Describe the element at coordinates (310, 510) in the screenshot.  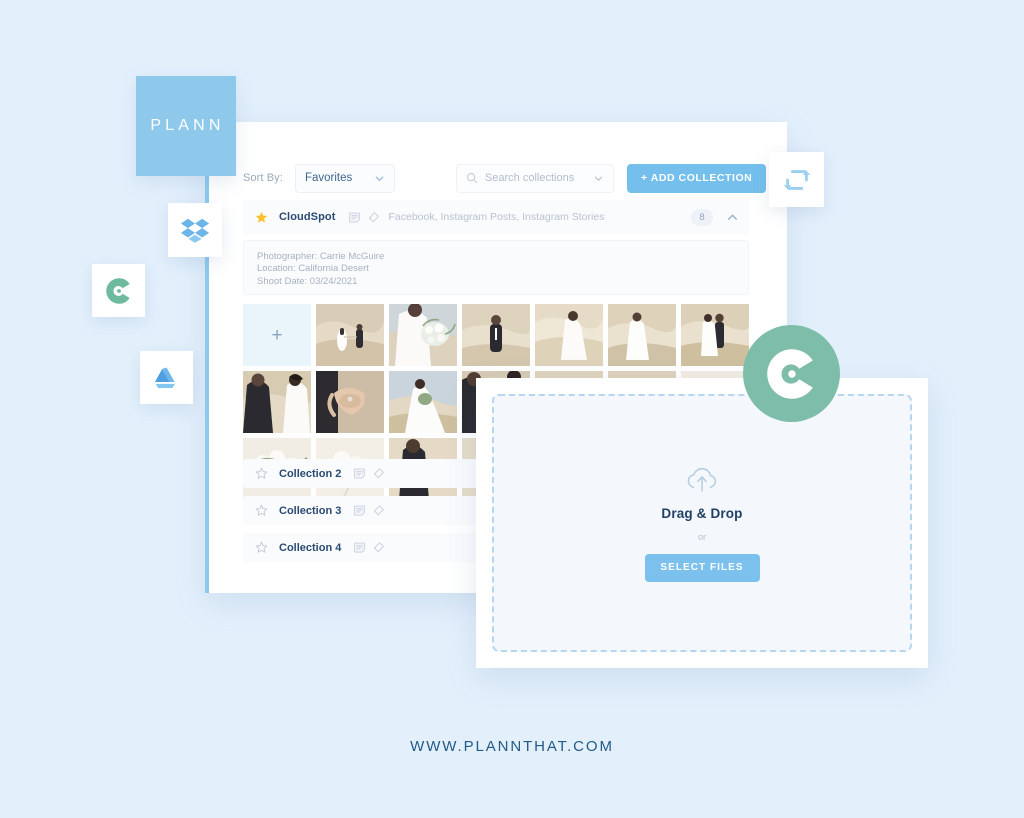
I see `collection-row-title: Collection 3` at that location.